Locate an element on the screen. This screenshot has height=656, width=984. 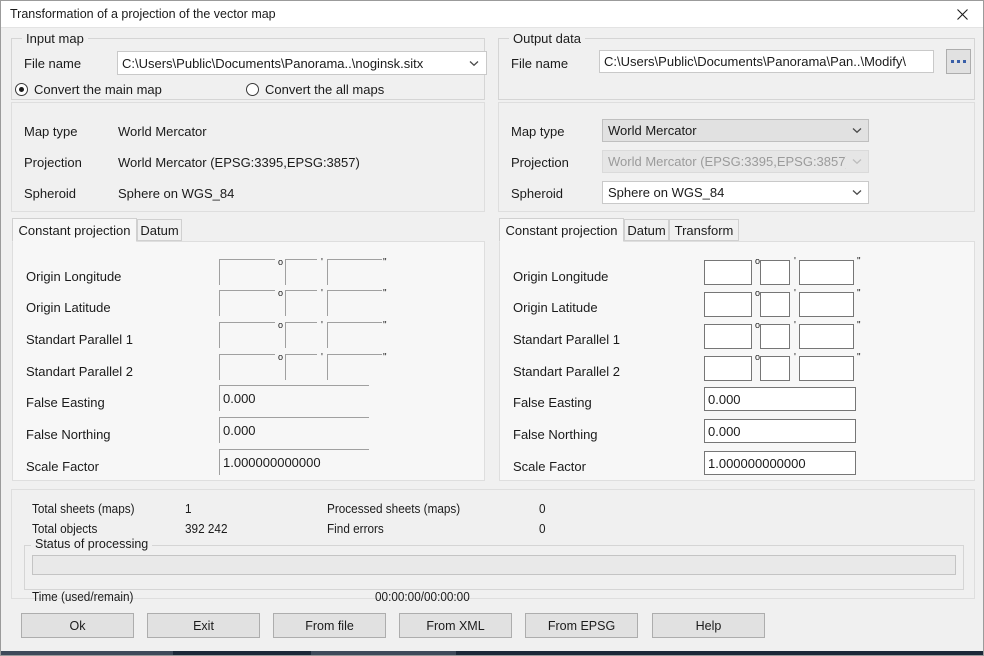
left-scale-factor-label: Scale Factor is located at coordinates (62, 466).